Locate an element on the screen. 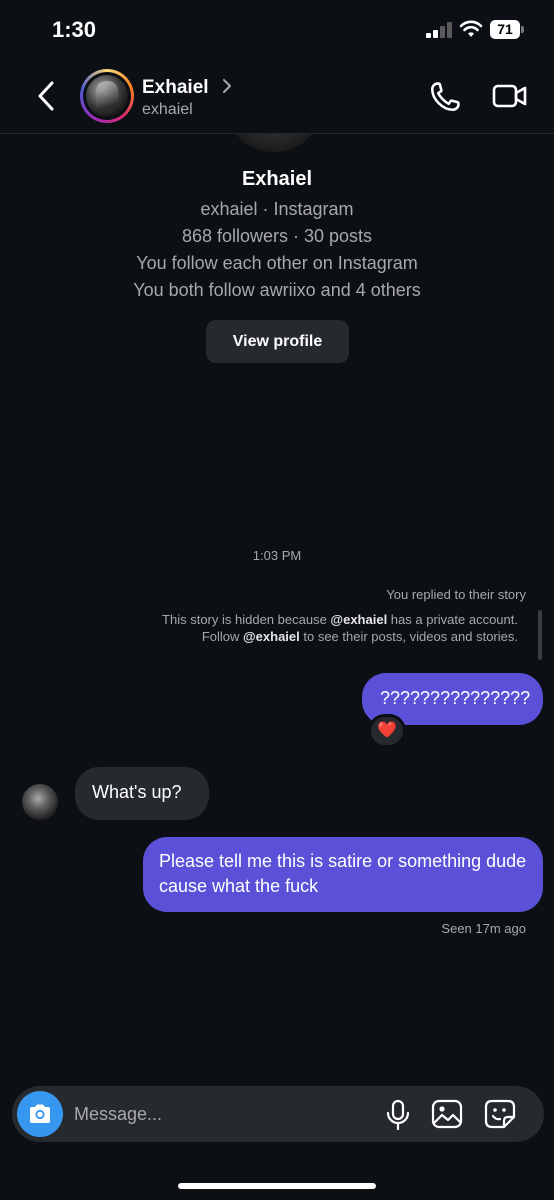 The width and height of the screenshot is (554, 1200). view-profile-button: View profile is located at coordinates (277, 341).